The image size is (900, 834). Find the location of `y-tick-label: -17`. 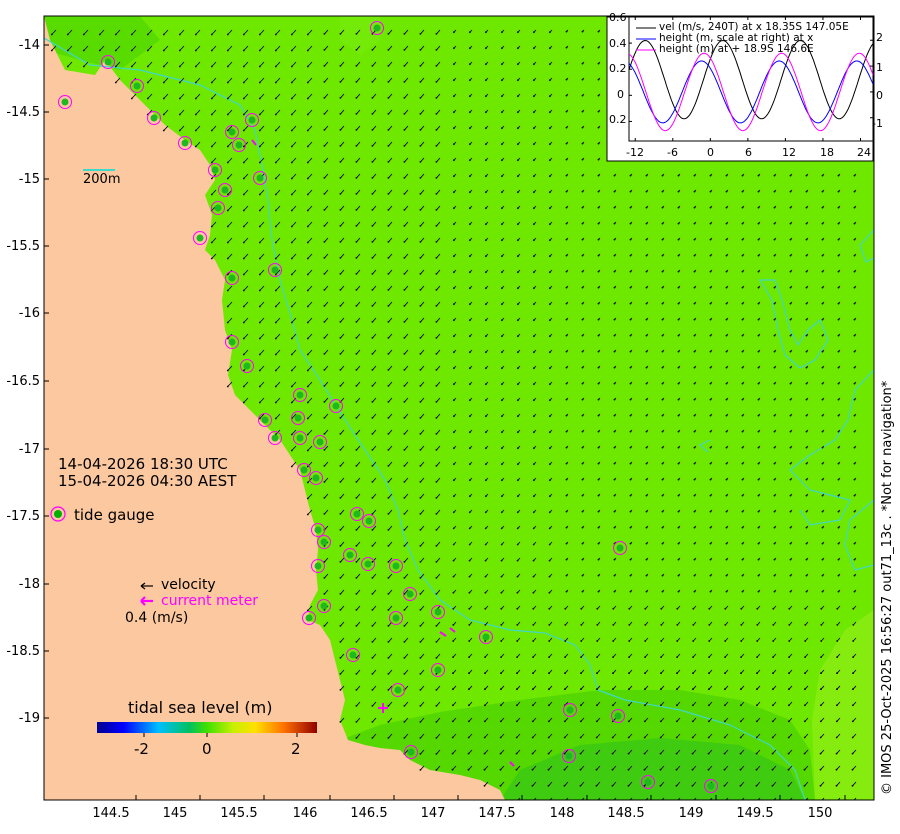

y-tick-label: -17 is located at coordinates (29, 449).